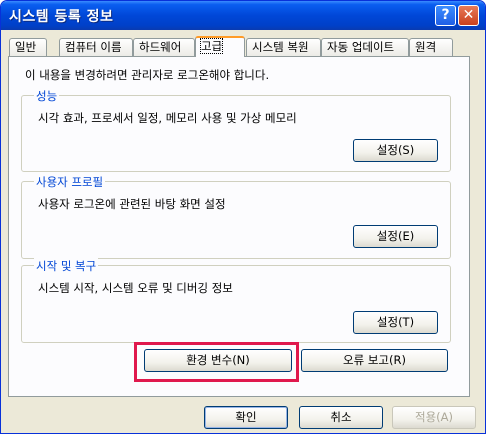 This screenshot has width=486, height=434. Describe the element at coordinates (395, 150) in the screenshot. I see `performance-settings-button: 설정(S)` at that location.